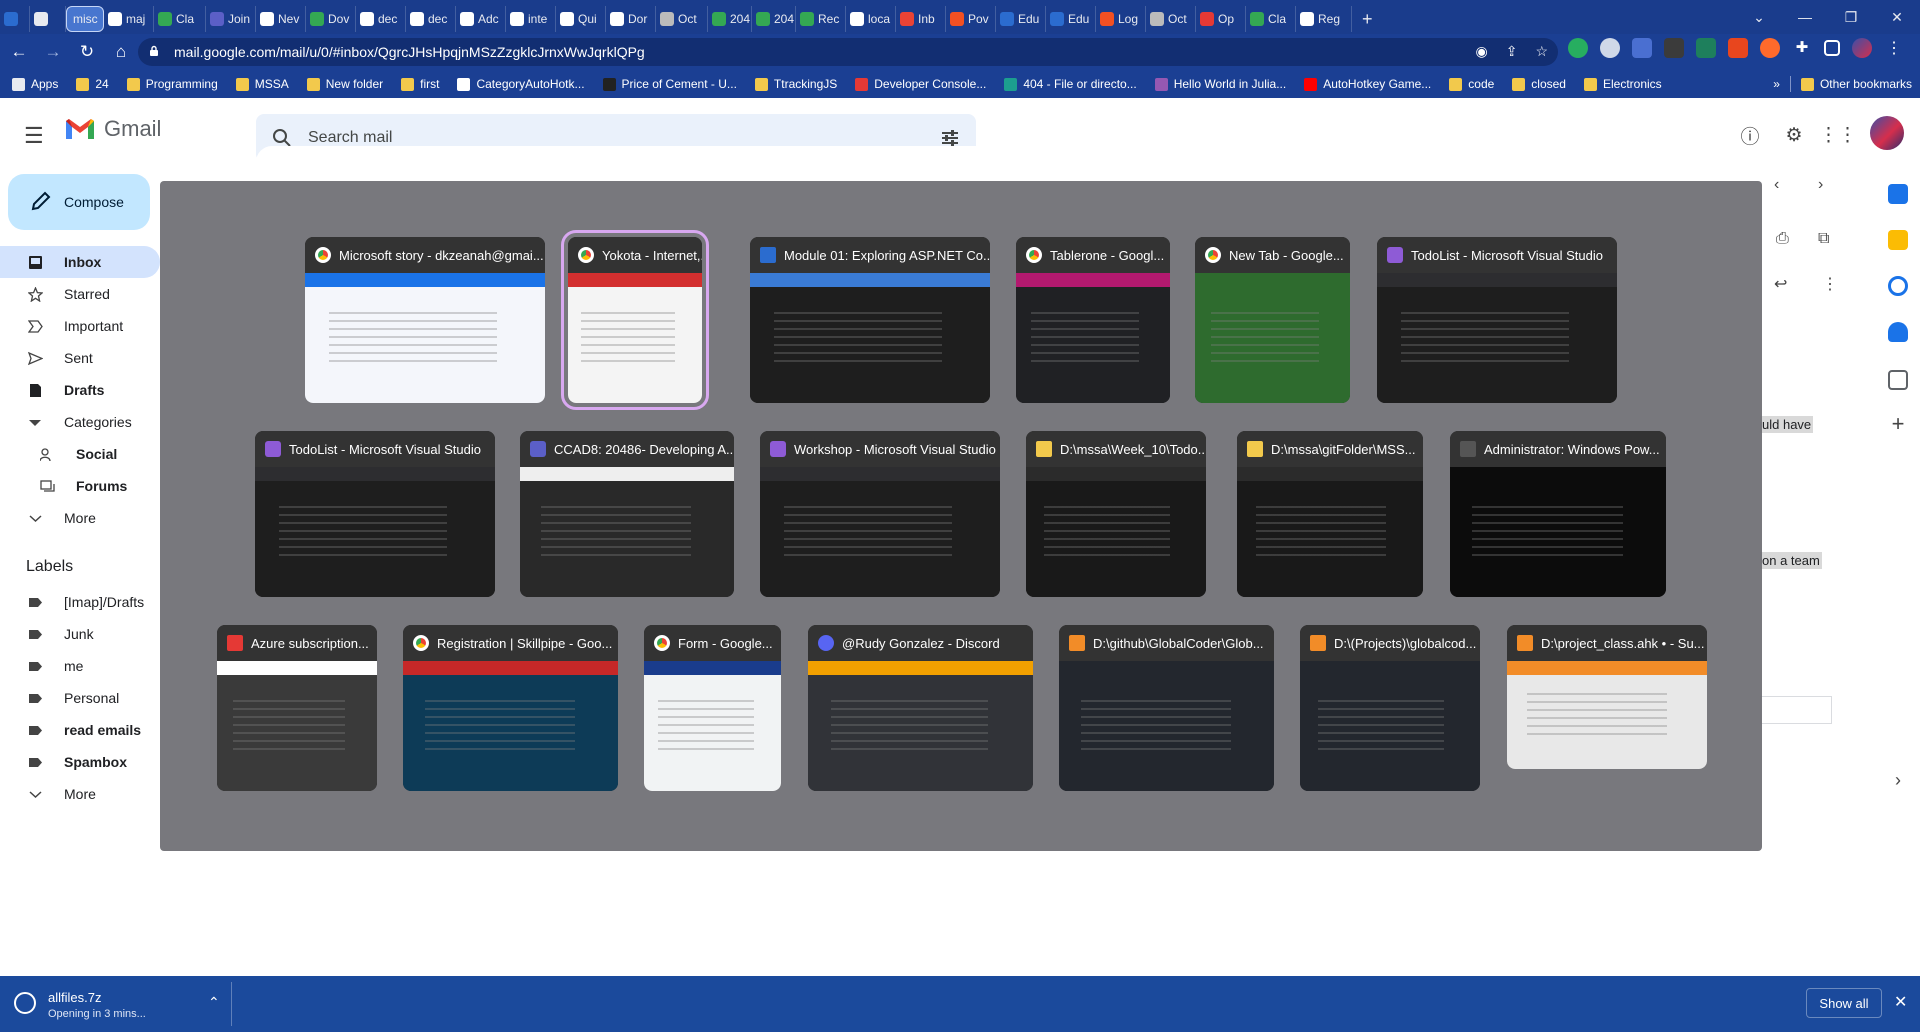  I want to click on minimize-button: —, so click(1805, 17).